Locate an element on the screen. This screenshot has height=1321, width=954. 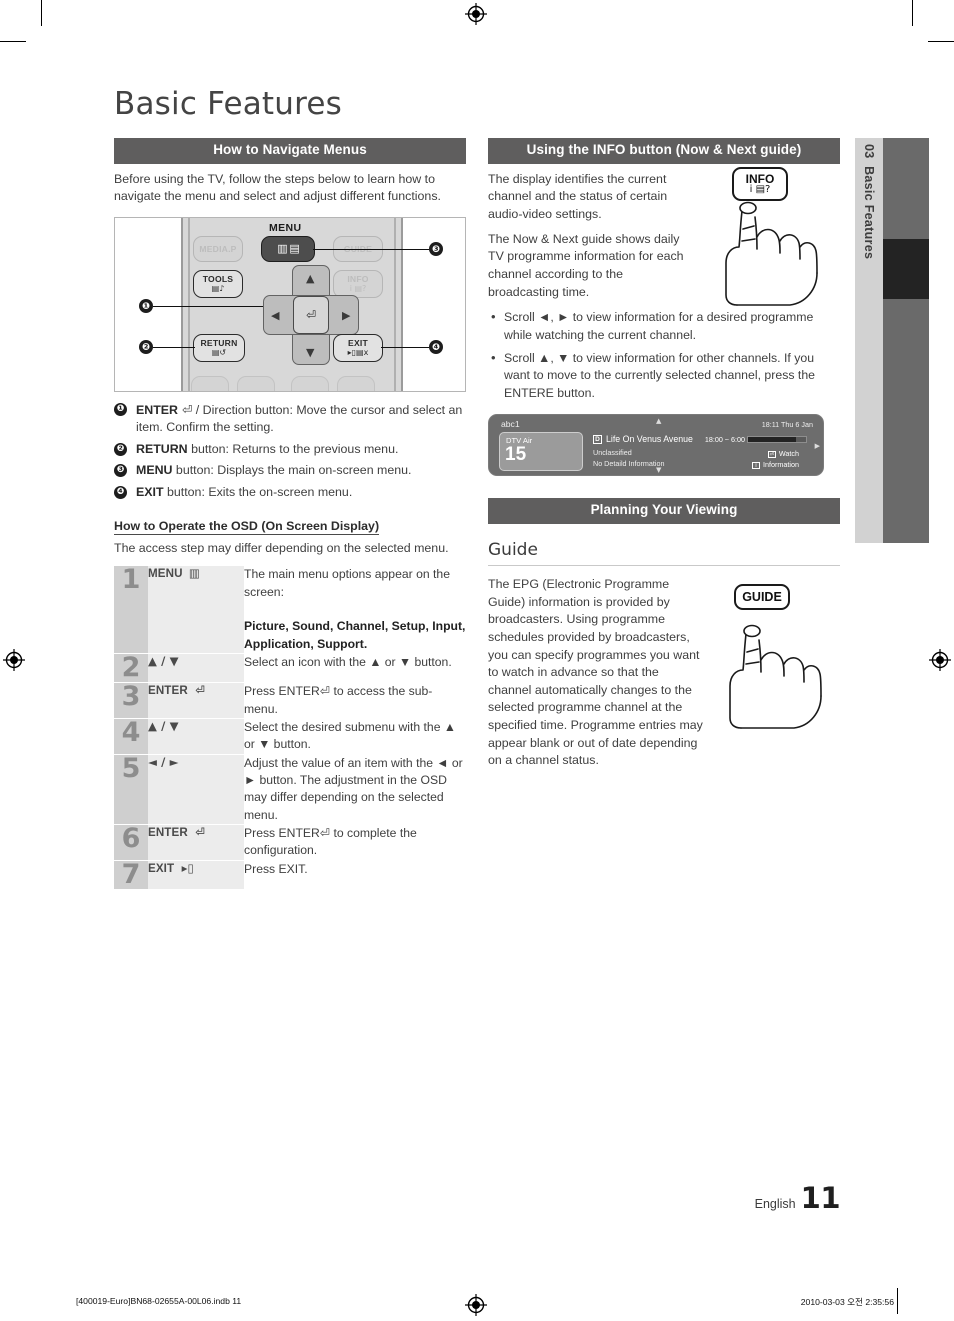
remote-button-media-p: MEDIA.P is located at coordinates (218, 249).